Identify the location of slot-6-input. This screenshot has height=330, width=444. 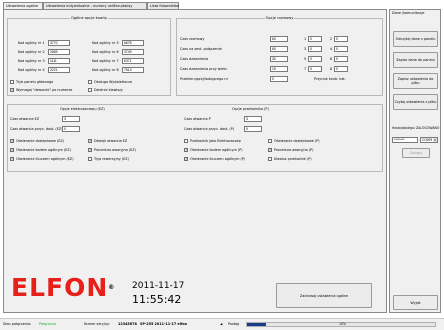
(341, 59).